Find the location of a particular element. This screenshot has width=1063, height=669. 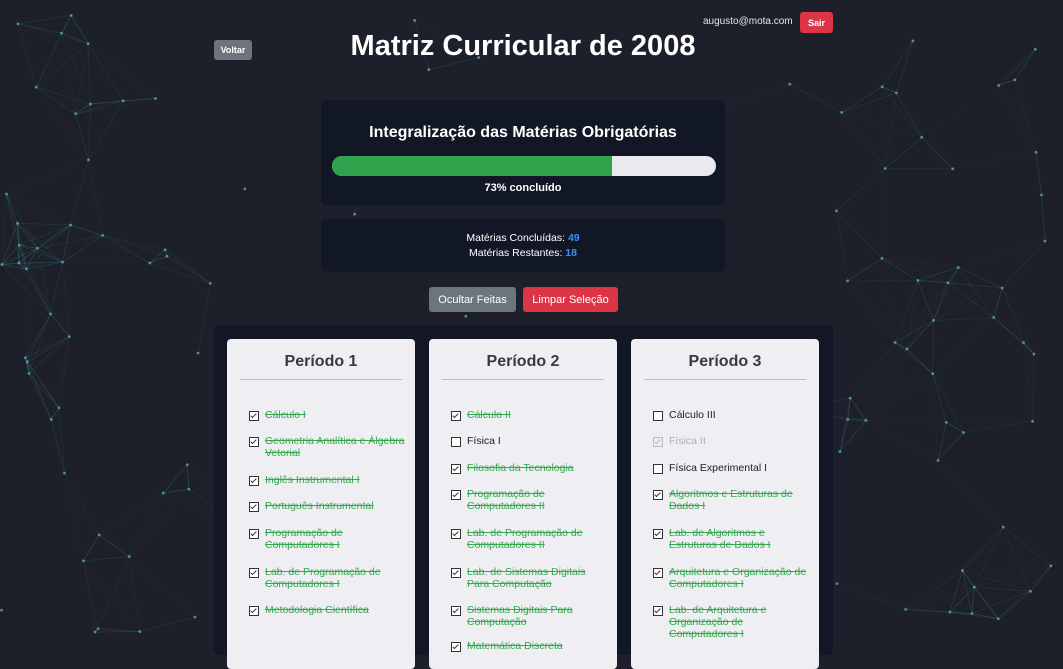

course-item: Lab. de Programação de Computadores II is located at coordinates (529, 539).